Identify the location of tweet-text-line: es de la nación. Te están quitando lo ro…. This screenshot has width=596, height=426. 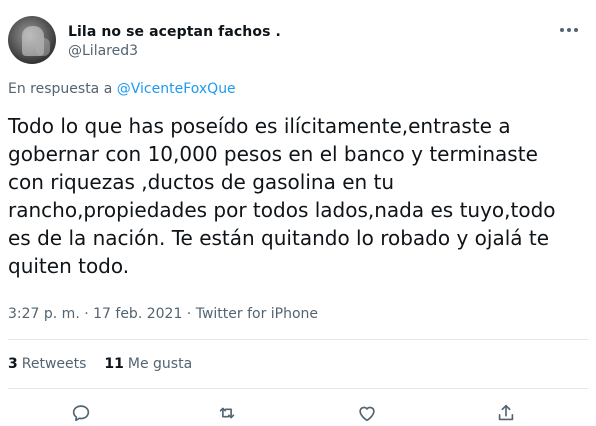
(279, 238).